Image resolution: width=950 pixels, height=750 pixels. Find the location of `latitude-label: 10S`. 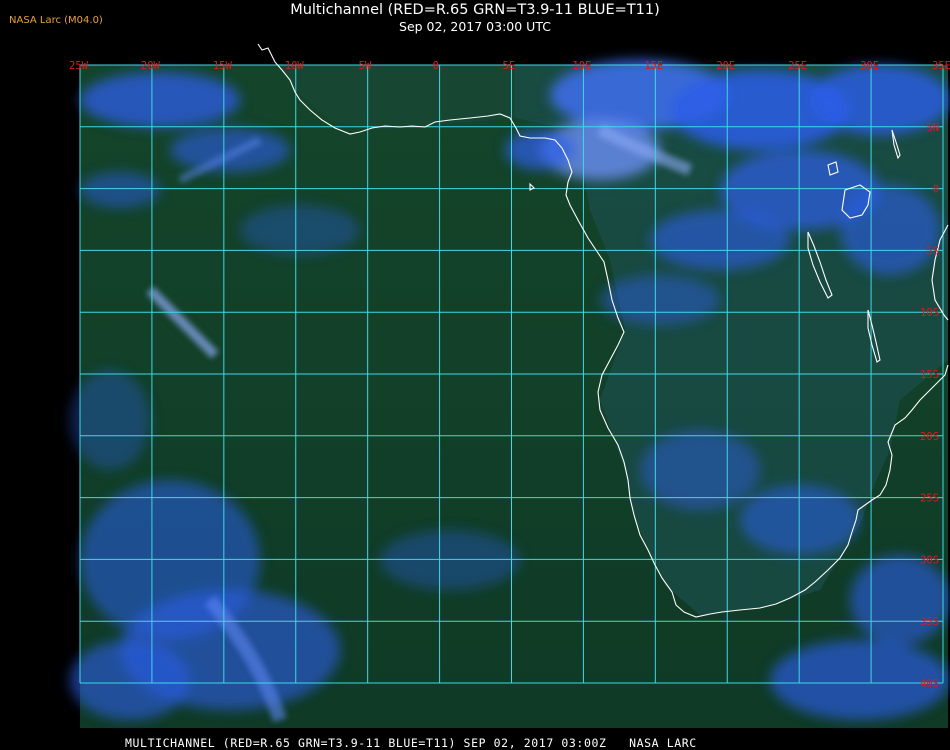

latitude-label: 10S is located at coordinates (929, 313).